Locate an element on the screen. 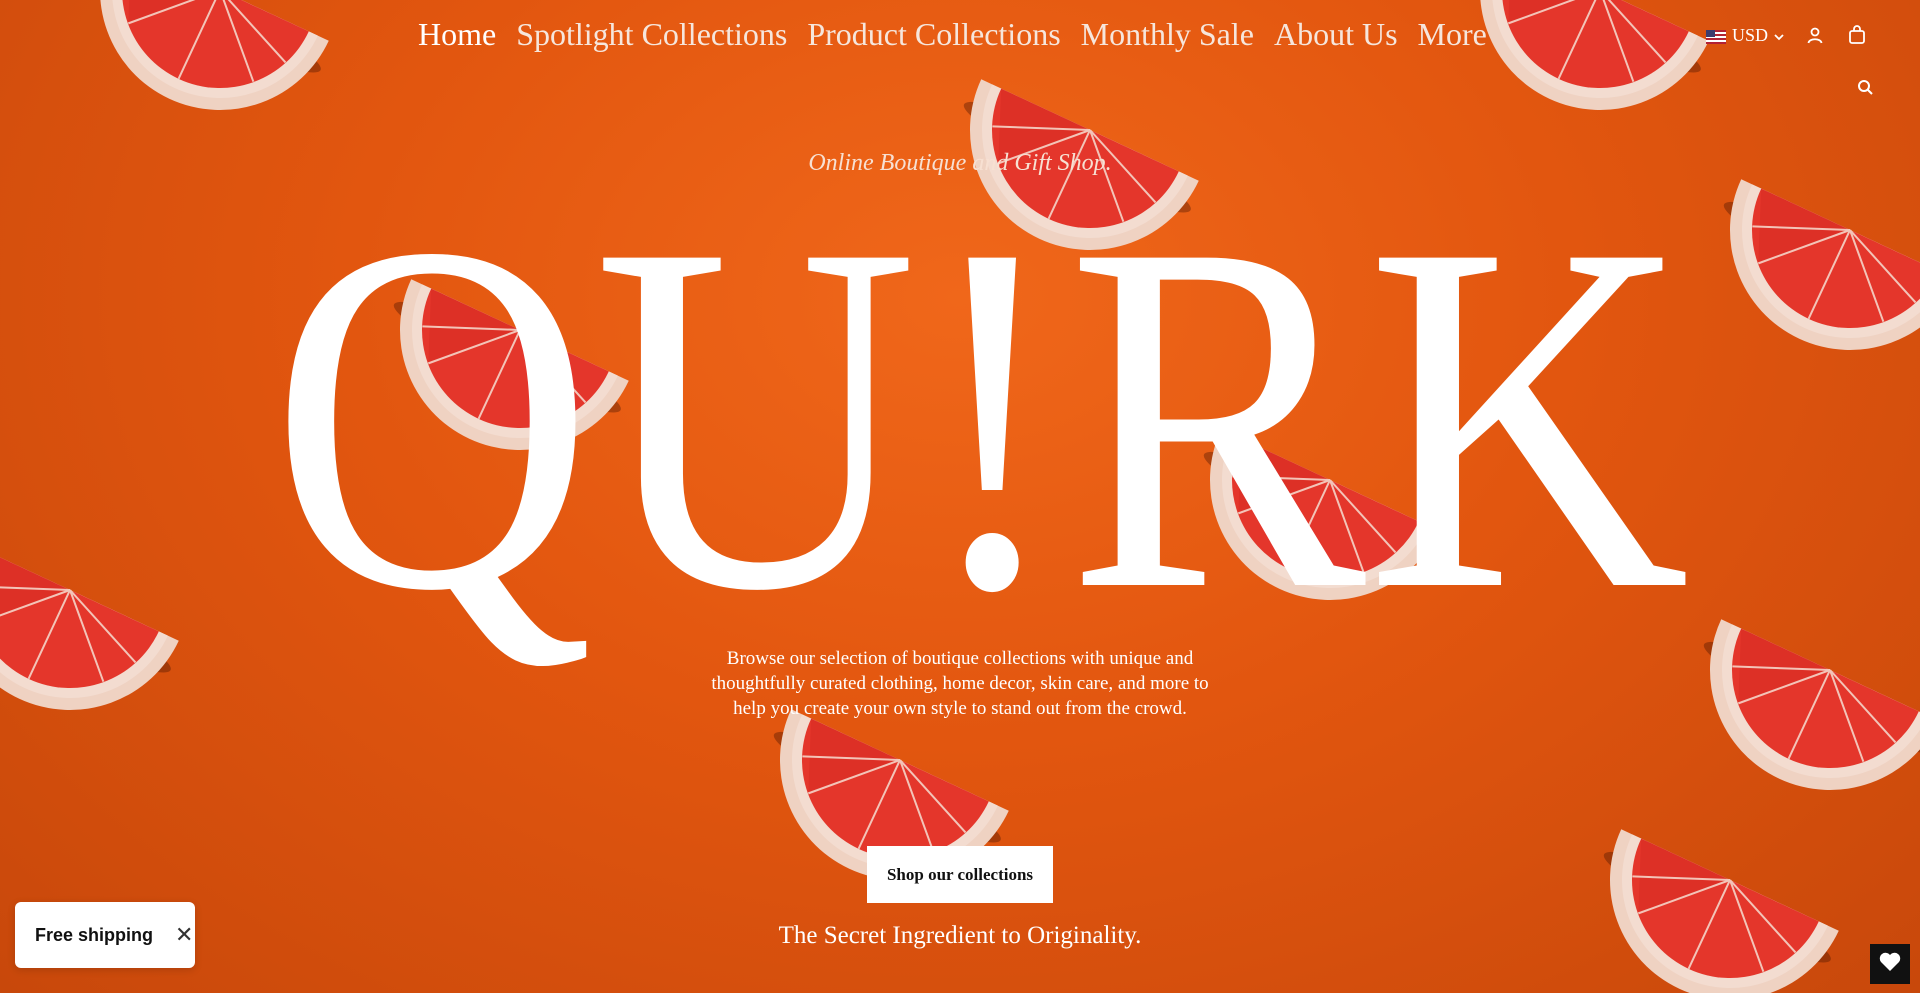  user-icon is located at coordinates (1815, 35).